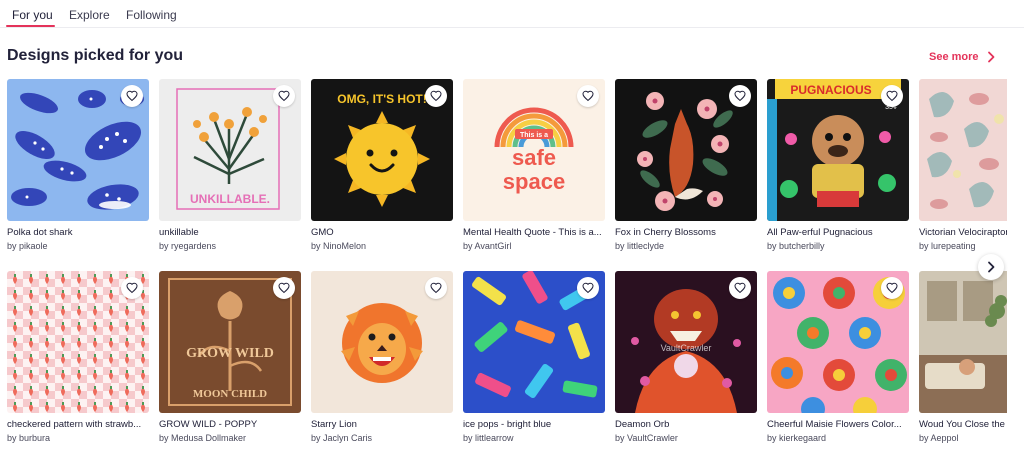  Describe the element at coordinates (838, 232) in the screenshot. I see `design-title: All Paw-erful Pugnacious` at that location.